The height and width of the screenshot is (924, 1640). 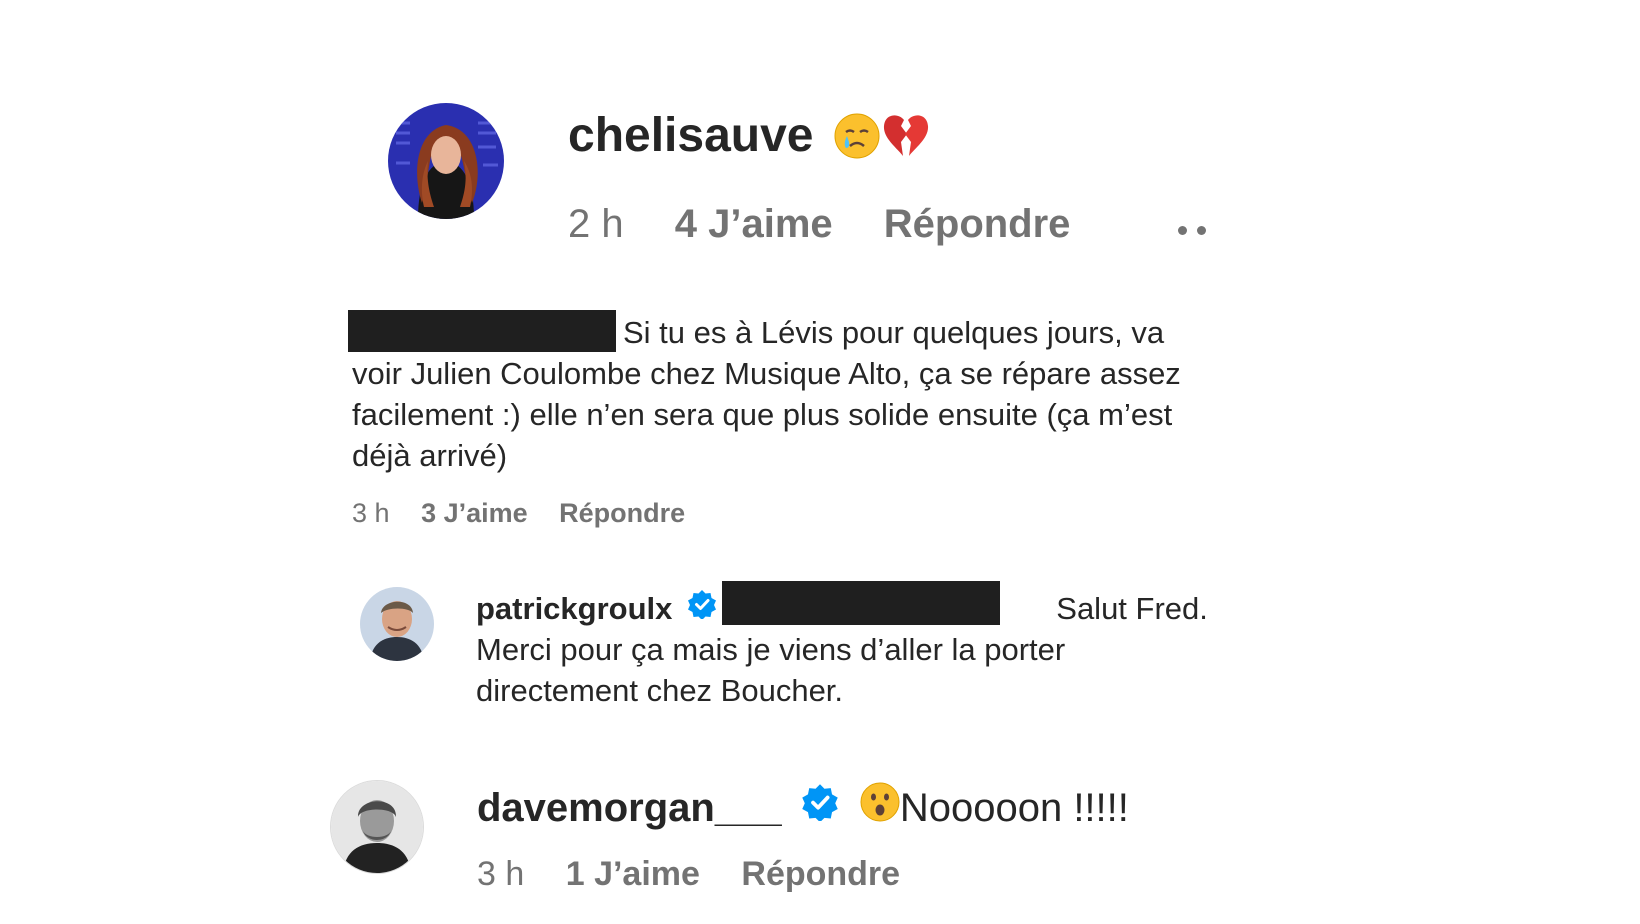 What do you see at coordinates (1197, 231) in the screenshot?
I see `more-options-icon` at bounding box center [1197, 231].